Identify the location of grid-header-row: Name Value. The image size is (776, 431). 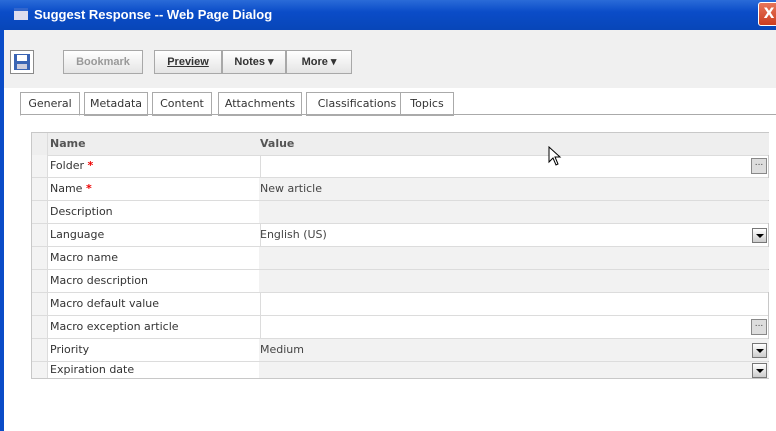
(400, 144).